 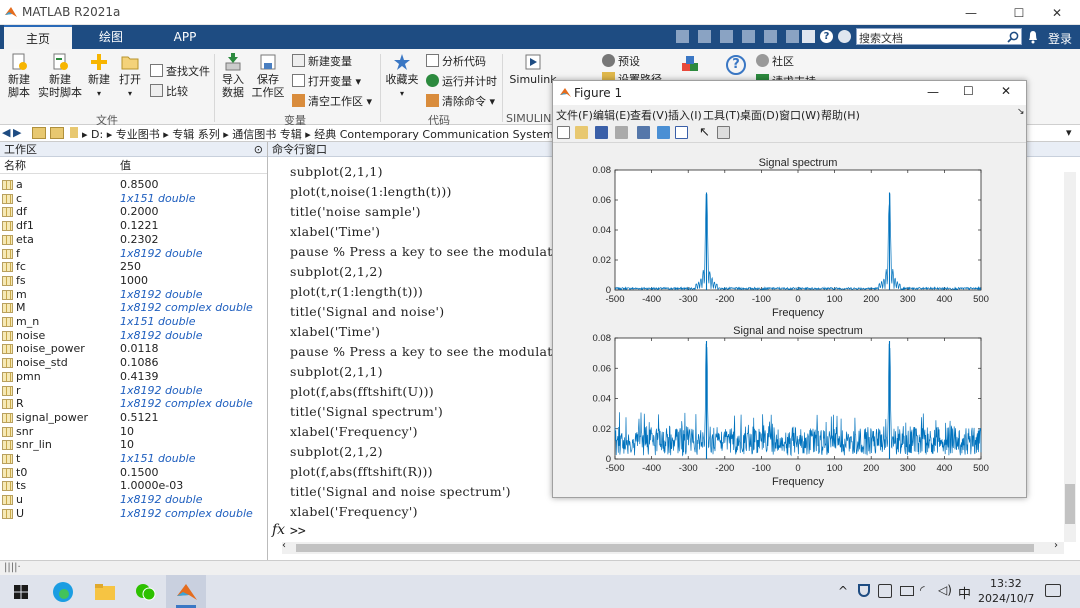 I want to click on link-icon, so click(x=643, y=132).